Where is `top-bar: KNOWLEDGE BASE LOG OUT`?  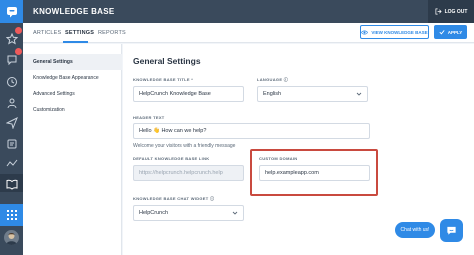 top-bar: KNOWLEDGE BASE LOG OUT is located at coordinates (248, 11).